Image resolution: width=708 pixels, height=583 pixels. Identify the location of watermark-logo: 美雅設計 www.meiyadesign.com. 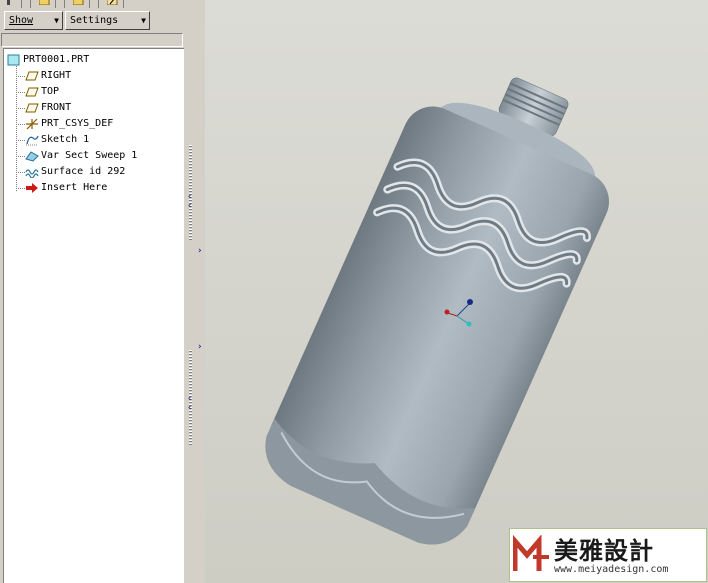
(608, 555).